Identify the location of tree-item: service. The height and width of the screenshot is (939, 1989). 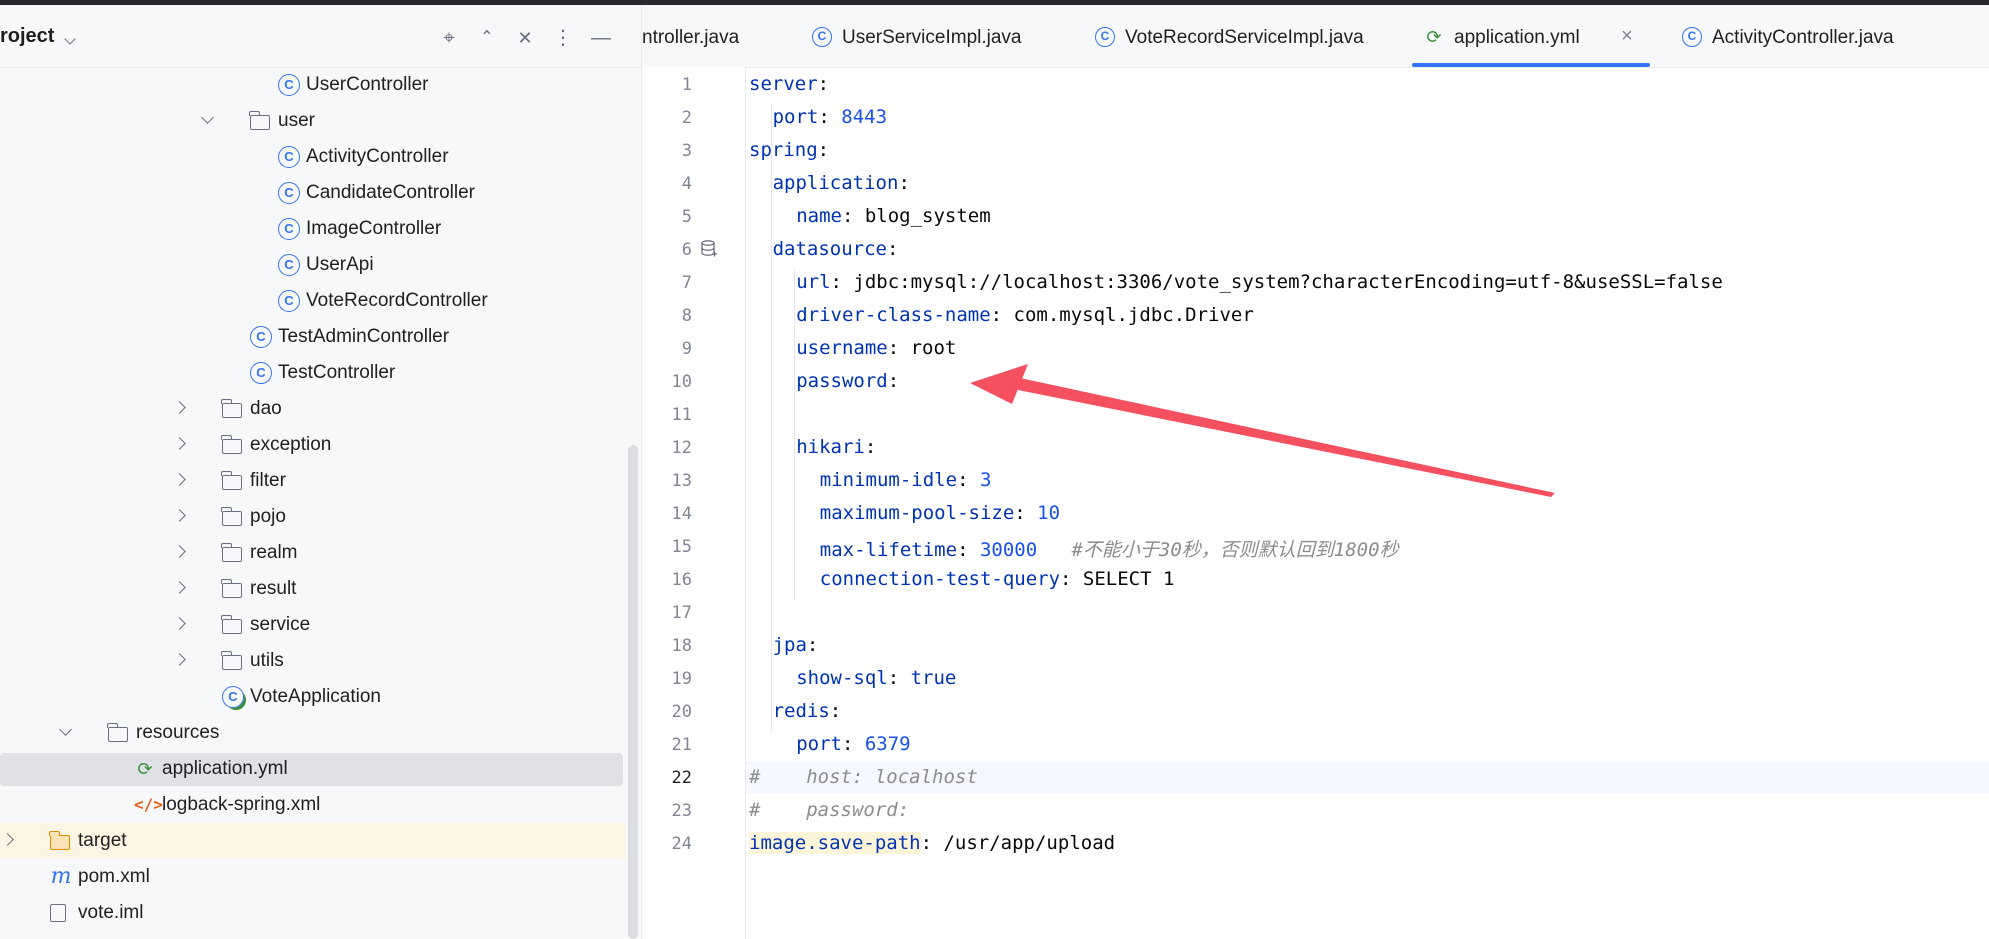
(312, 625).